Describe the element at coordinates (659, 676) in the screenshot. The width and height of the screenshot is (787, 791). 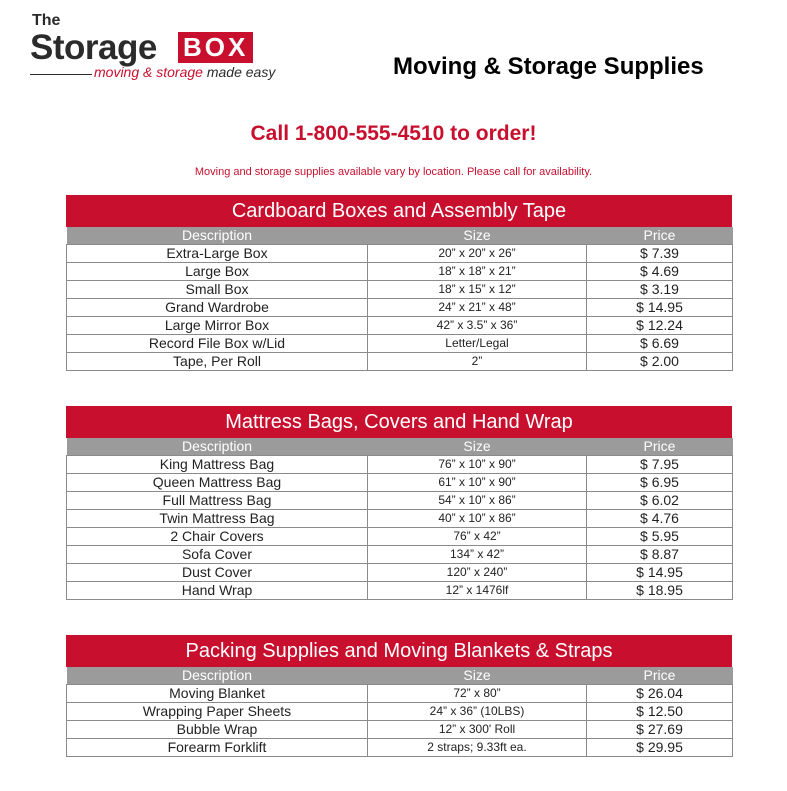
I see `column-header-price: Price` at that location.